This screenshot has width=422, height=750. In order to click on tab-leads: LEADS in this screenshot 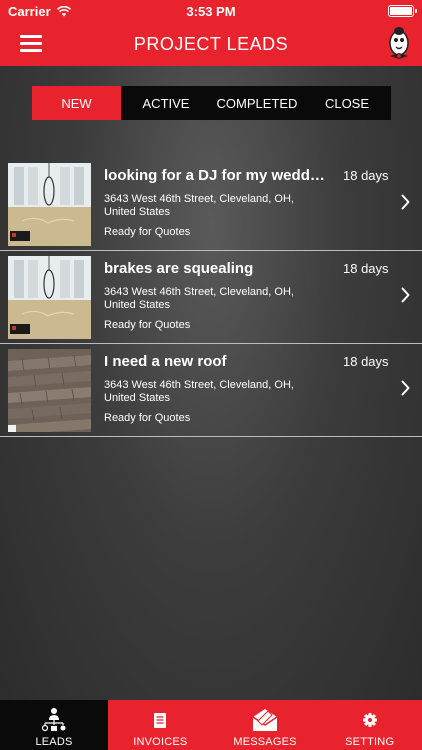, I will do `click(54, 725)`.